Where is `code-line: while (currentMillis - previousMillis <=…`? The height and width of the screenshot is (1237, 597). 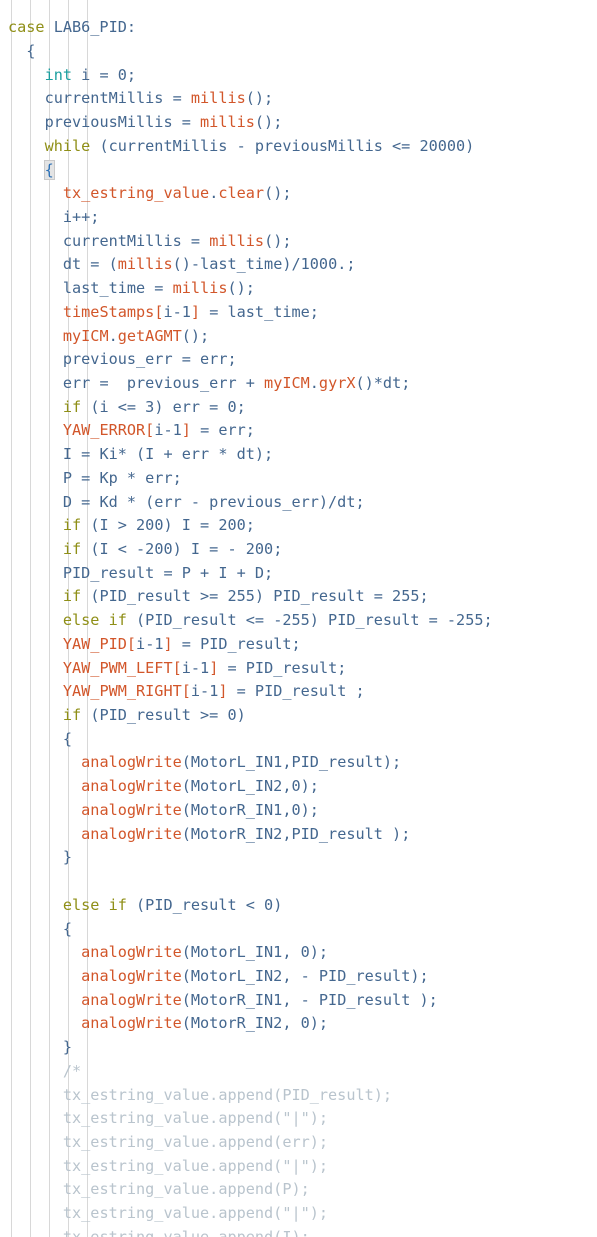
code-line: while (currentMillis - previousMillis <=… is located at coordinates (250, 147).